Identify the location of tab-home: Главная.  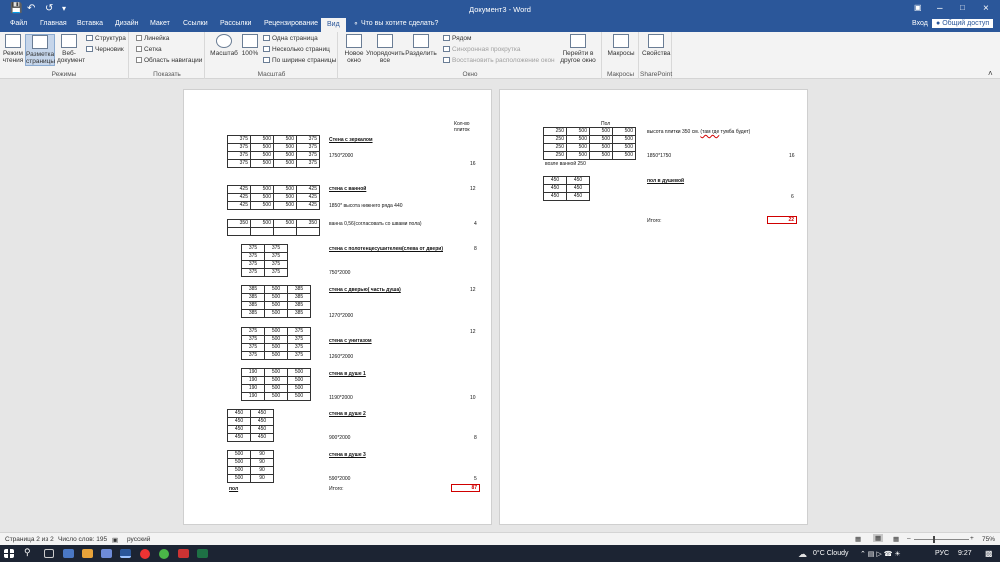
(53, 23).